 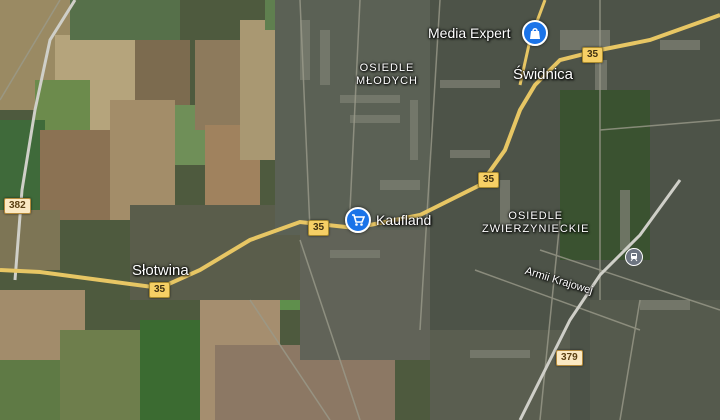 What do you see at coordinates (403, 220) in the screenshot?
I see `poi-label: Kaufland` at bounding box center [403, 220].